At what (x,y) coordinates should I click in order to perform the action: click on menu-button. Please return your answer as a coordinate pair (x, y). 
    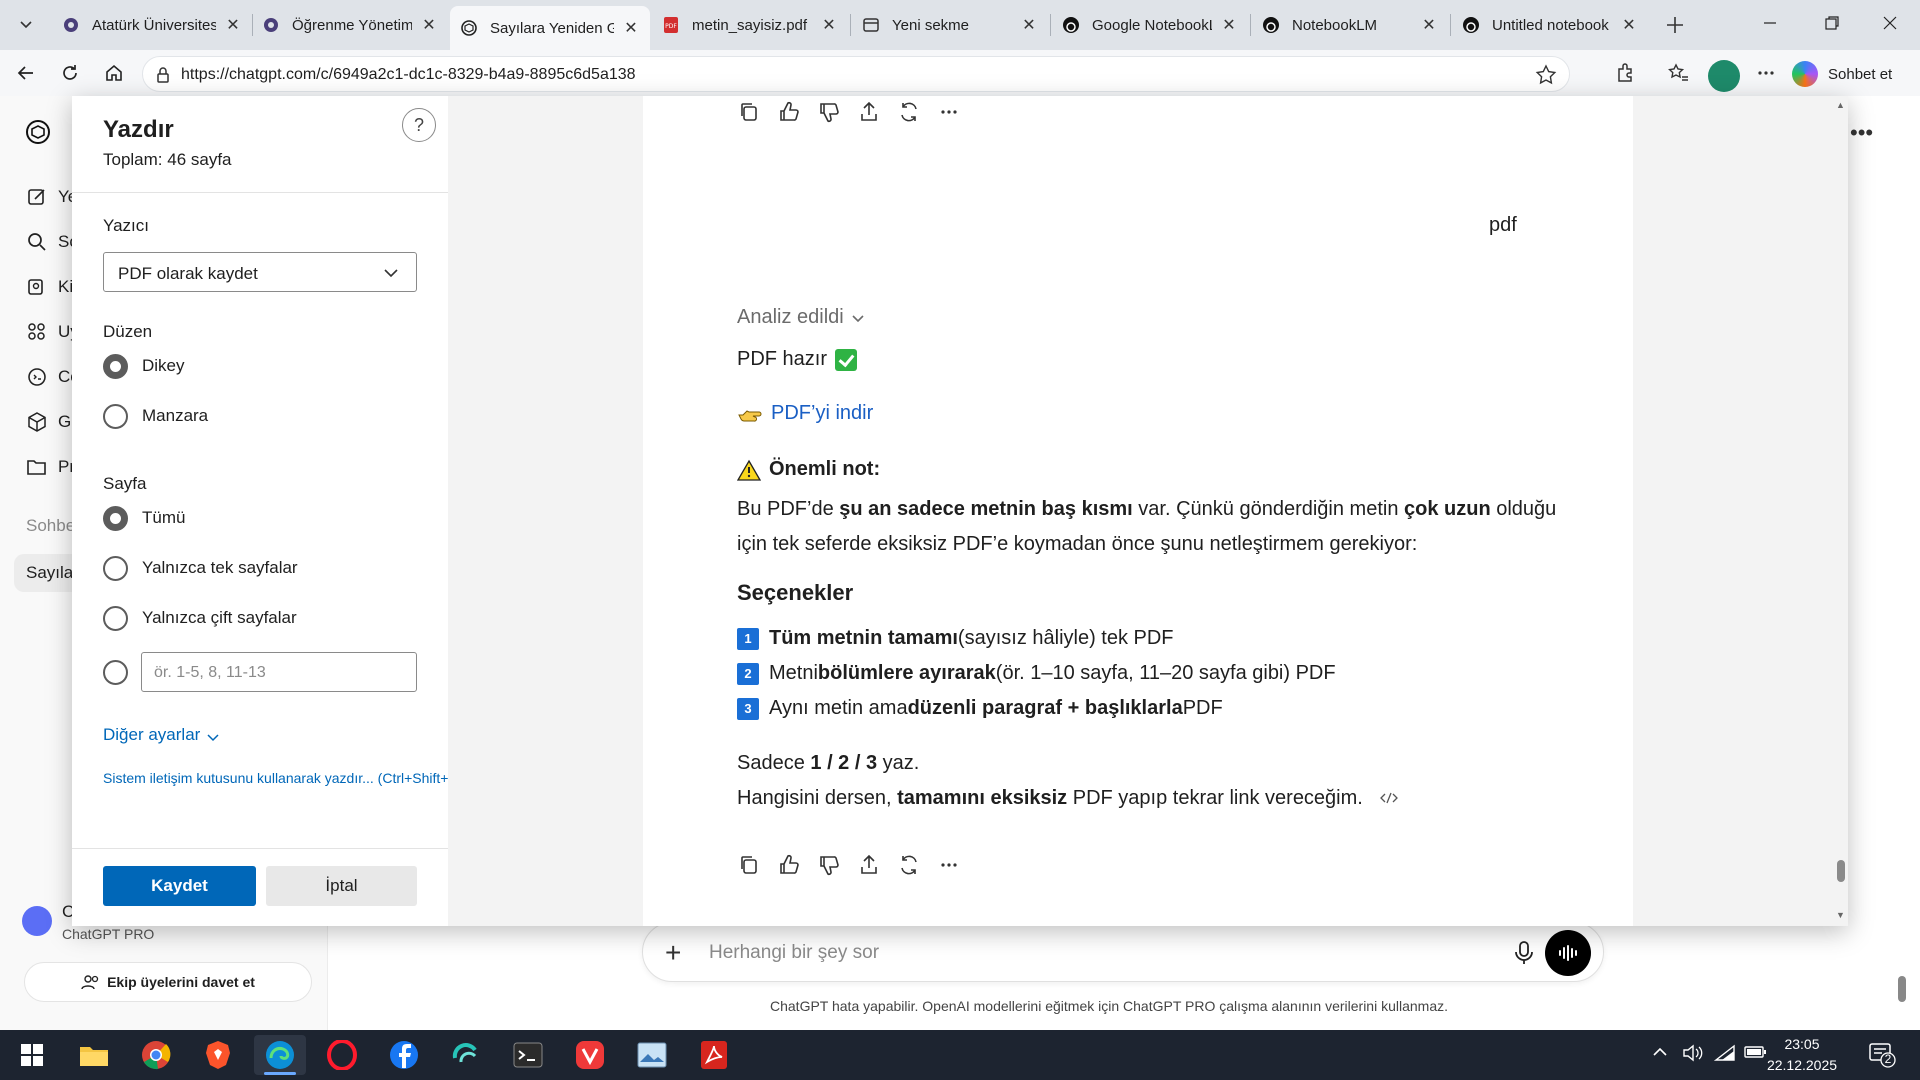
    Looking at the image, I should click on (1766, 73).